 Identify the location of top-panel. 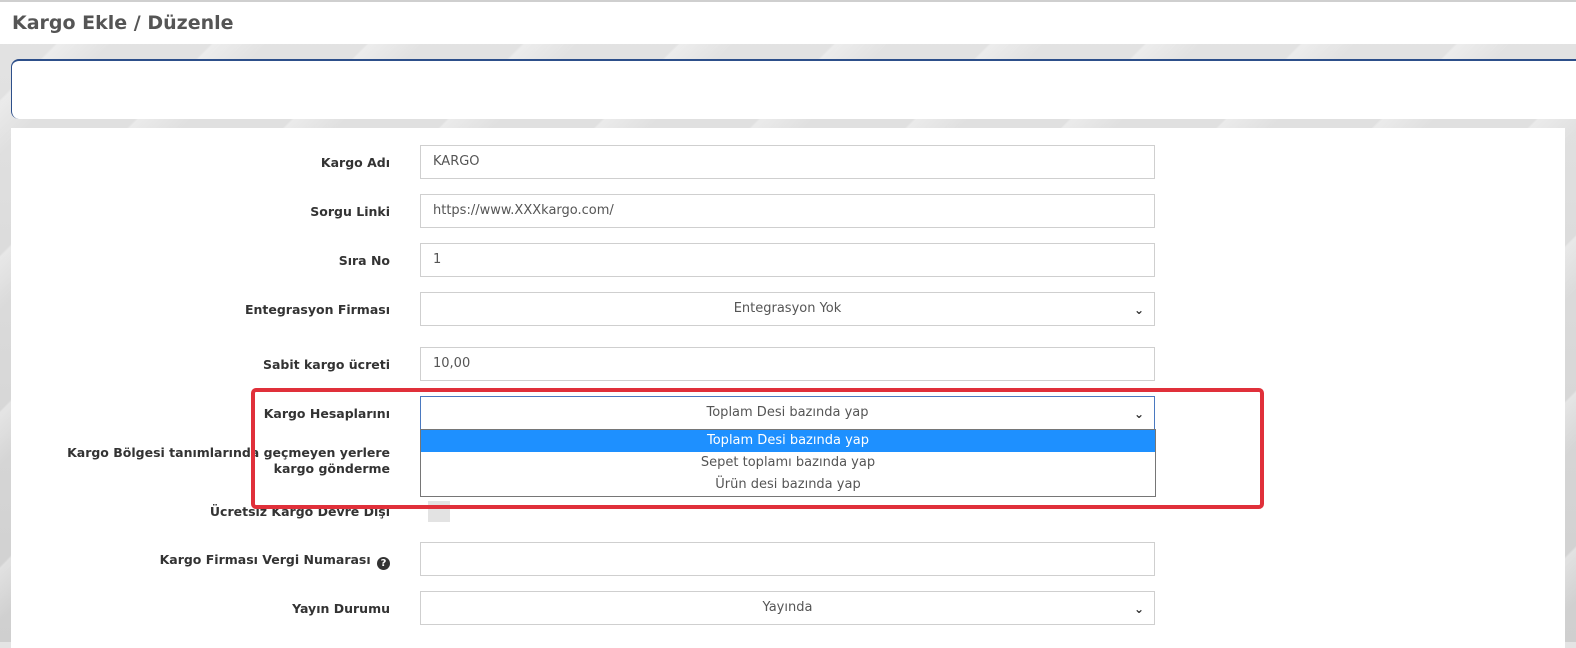
(793, 89).